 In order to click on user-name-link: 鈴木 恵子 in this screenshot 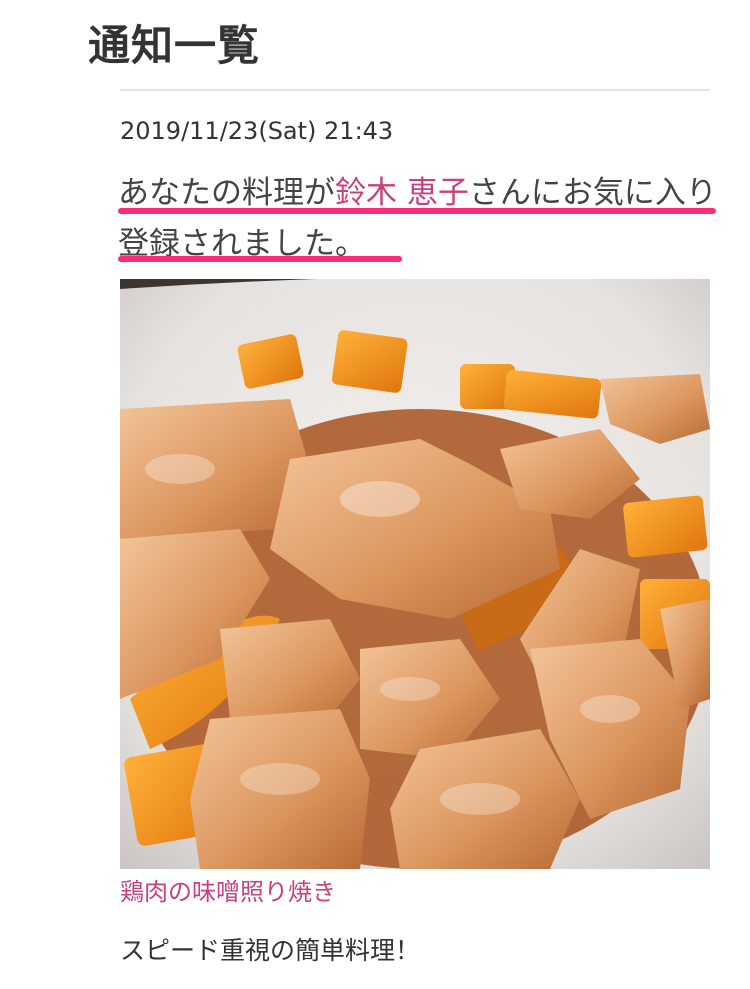, I will do `click(402, 193)`.